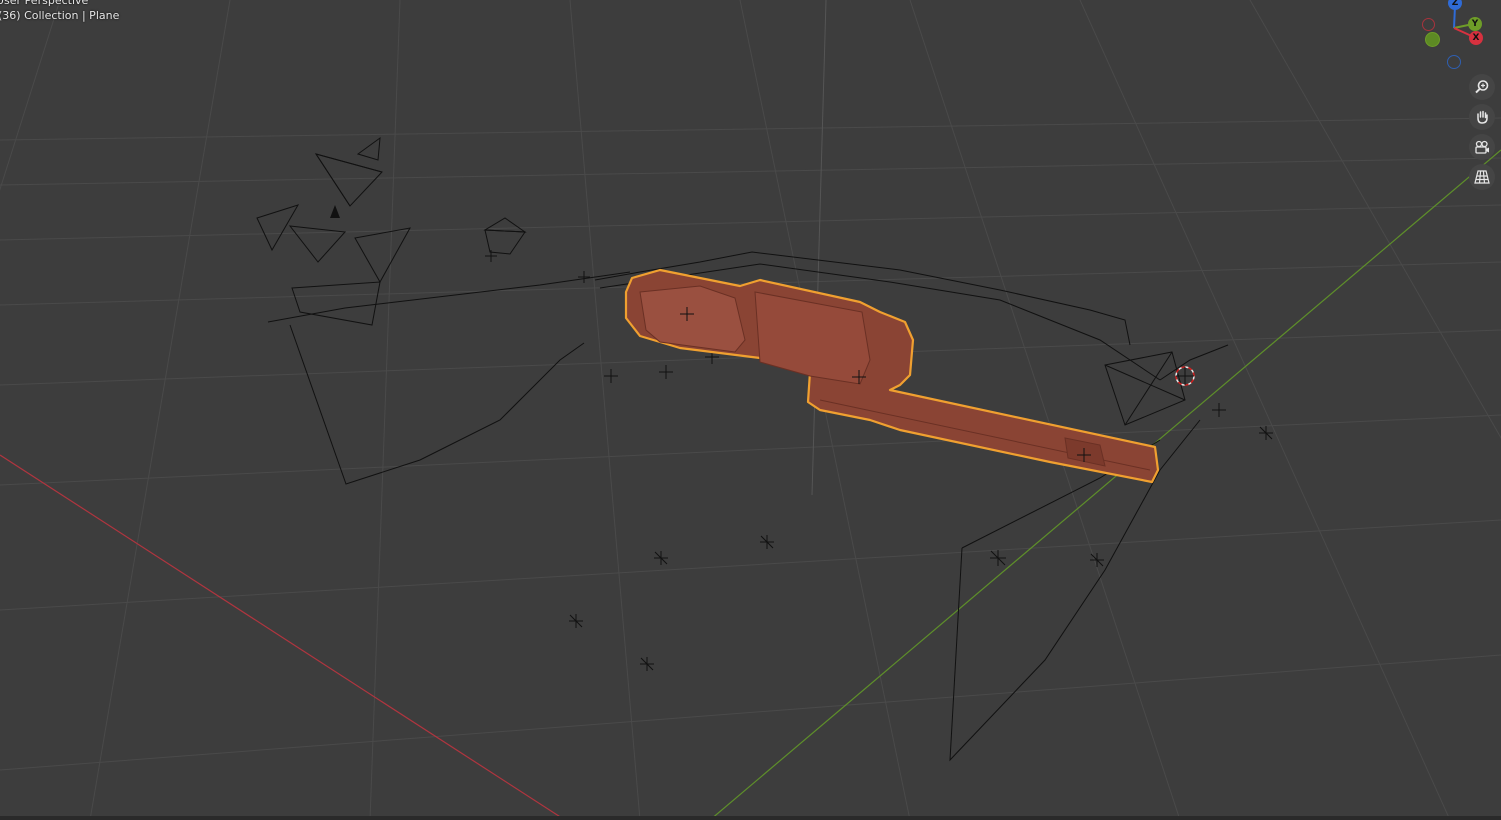 The image size is (1501, 820). I want to click on navigation-gizmo: Z Y X, so click(1458, 36).